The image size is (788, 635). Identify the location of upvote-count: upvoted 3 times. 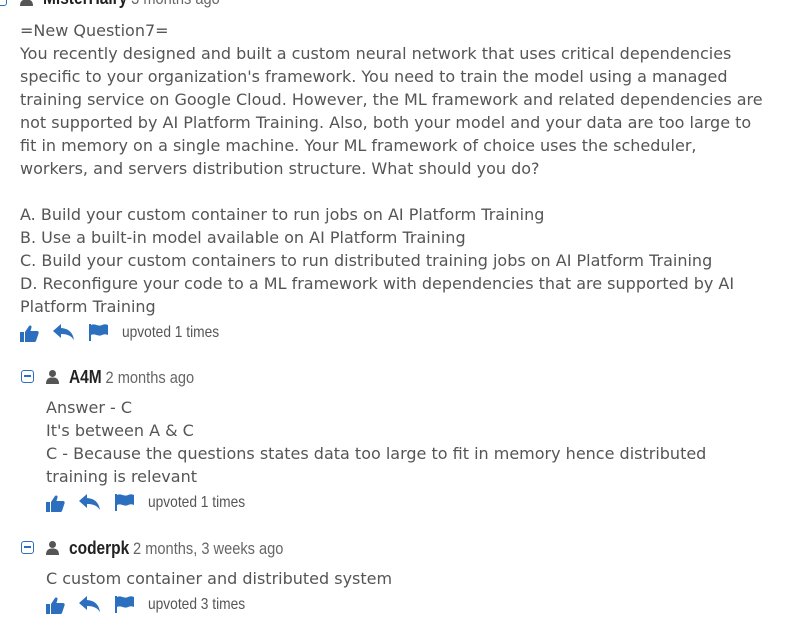
(197, 604).